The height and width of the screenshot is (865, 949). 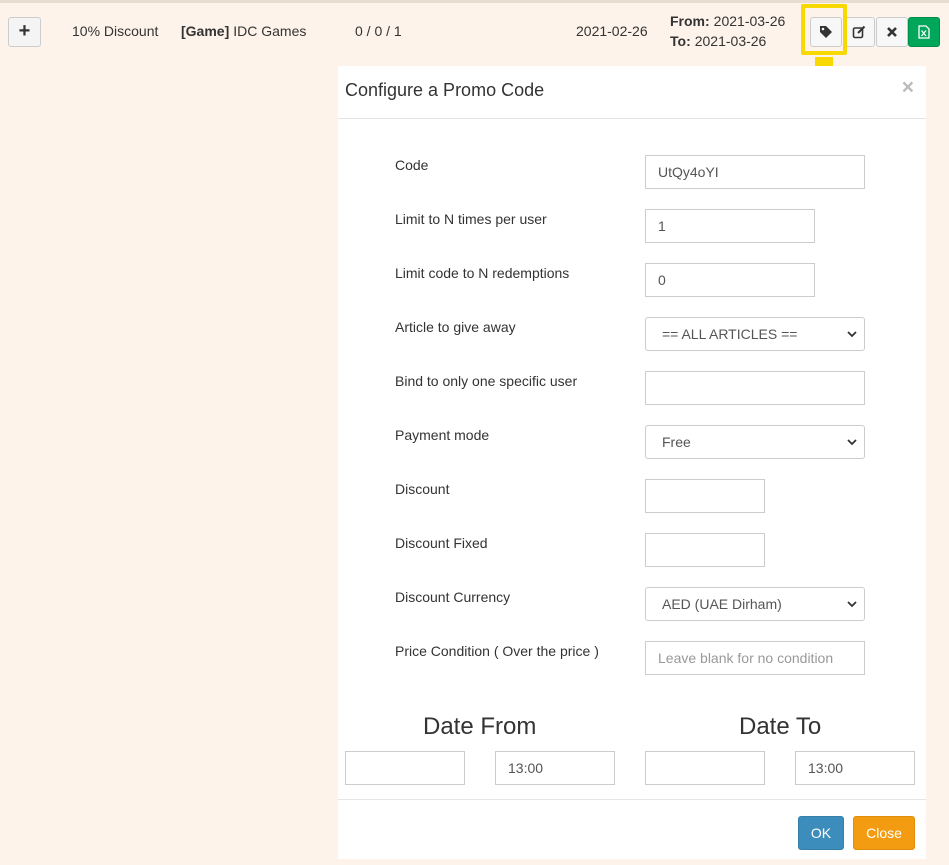 What do you see at coordinates (705, 768) in the screenshot?
I see `date-to-input` at bounding box center [705, 768].